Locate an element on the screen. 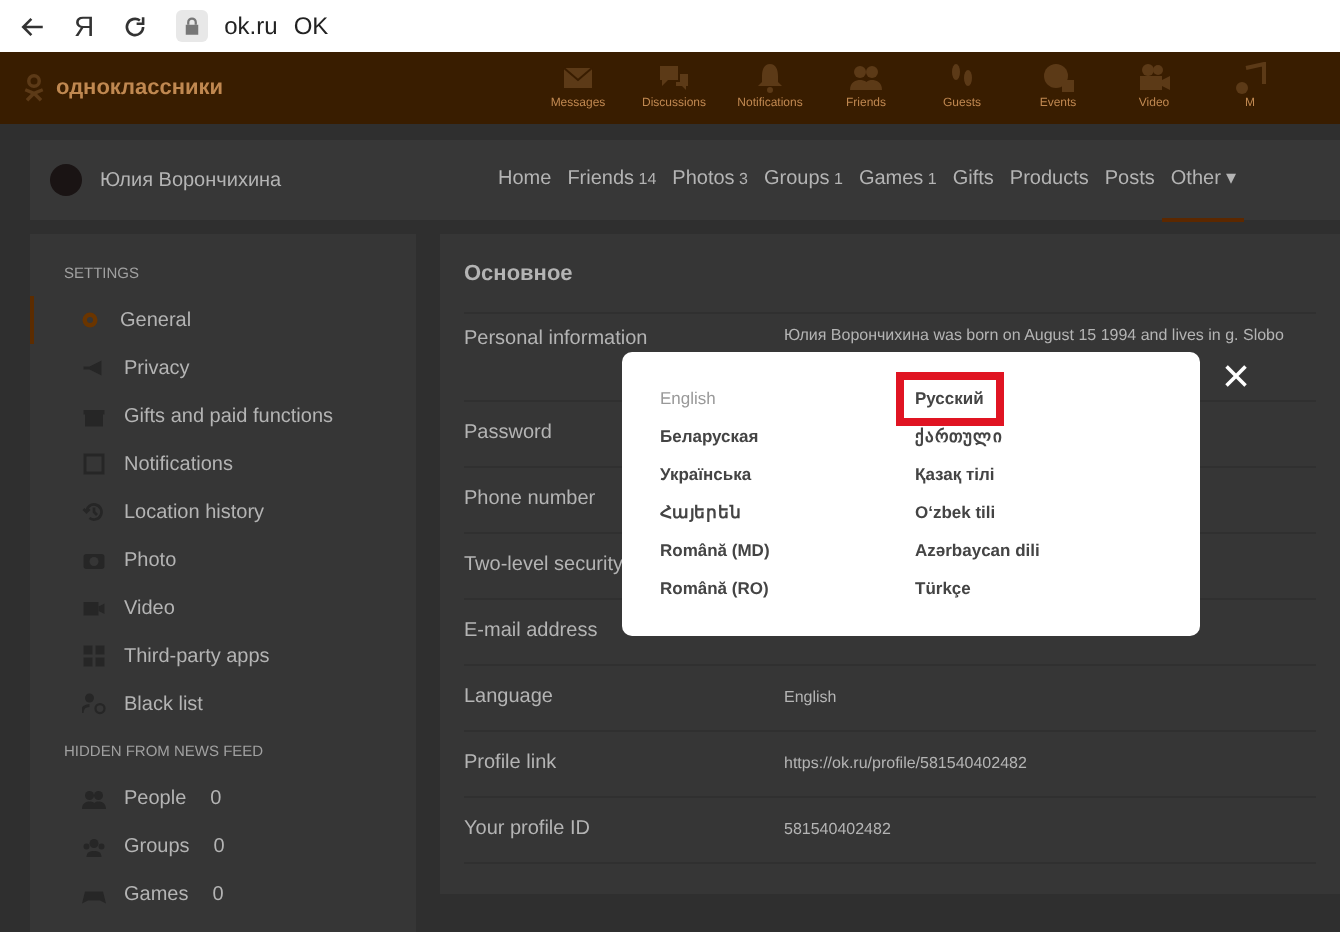 This screenshot has height=932, width=1340. page-title: OK is located at coordinates (311, 27).